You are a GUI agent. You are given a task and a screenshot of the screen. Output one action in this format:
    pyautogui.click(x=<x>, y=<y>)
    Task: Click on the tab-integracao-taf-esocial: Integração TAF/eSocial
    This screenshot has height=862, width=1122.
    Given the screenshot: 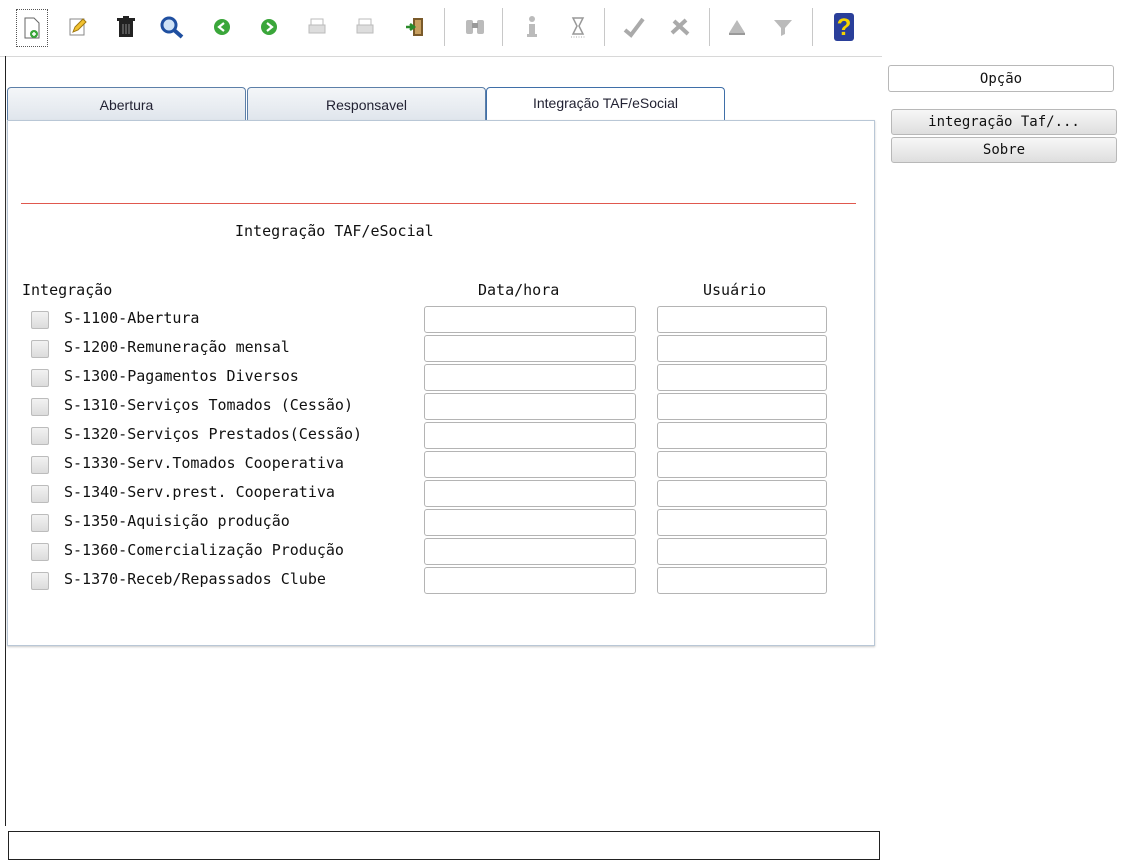 What is the action you would take?
    pyautogui.click(x=605, y=104)
    